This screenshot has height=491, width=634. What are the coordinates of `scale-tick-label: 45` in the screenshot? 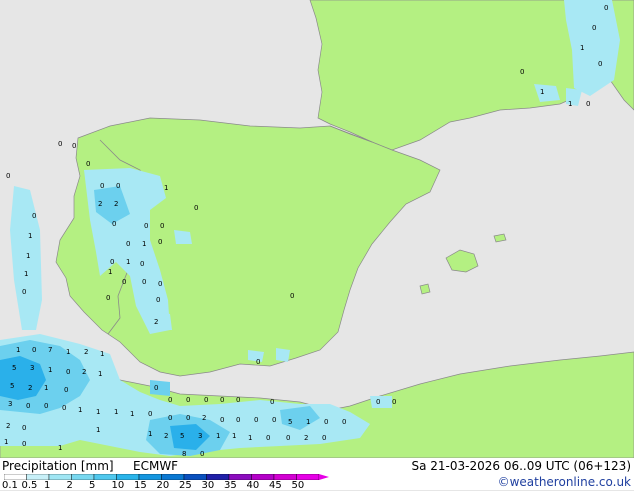 It's located at (275, 485).